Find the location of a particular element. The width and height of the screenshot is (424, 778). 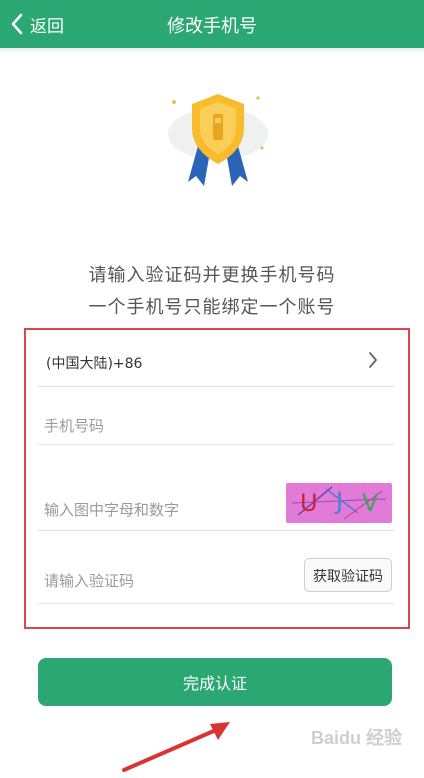

phone-row is located at coordinates (216, 417).